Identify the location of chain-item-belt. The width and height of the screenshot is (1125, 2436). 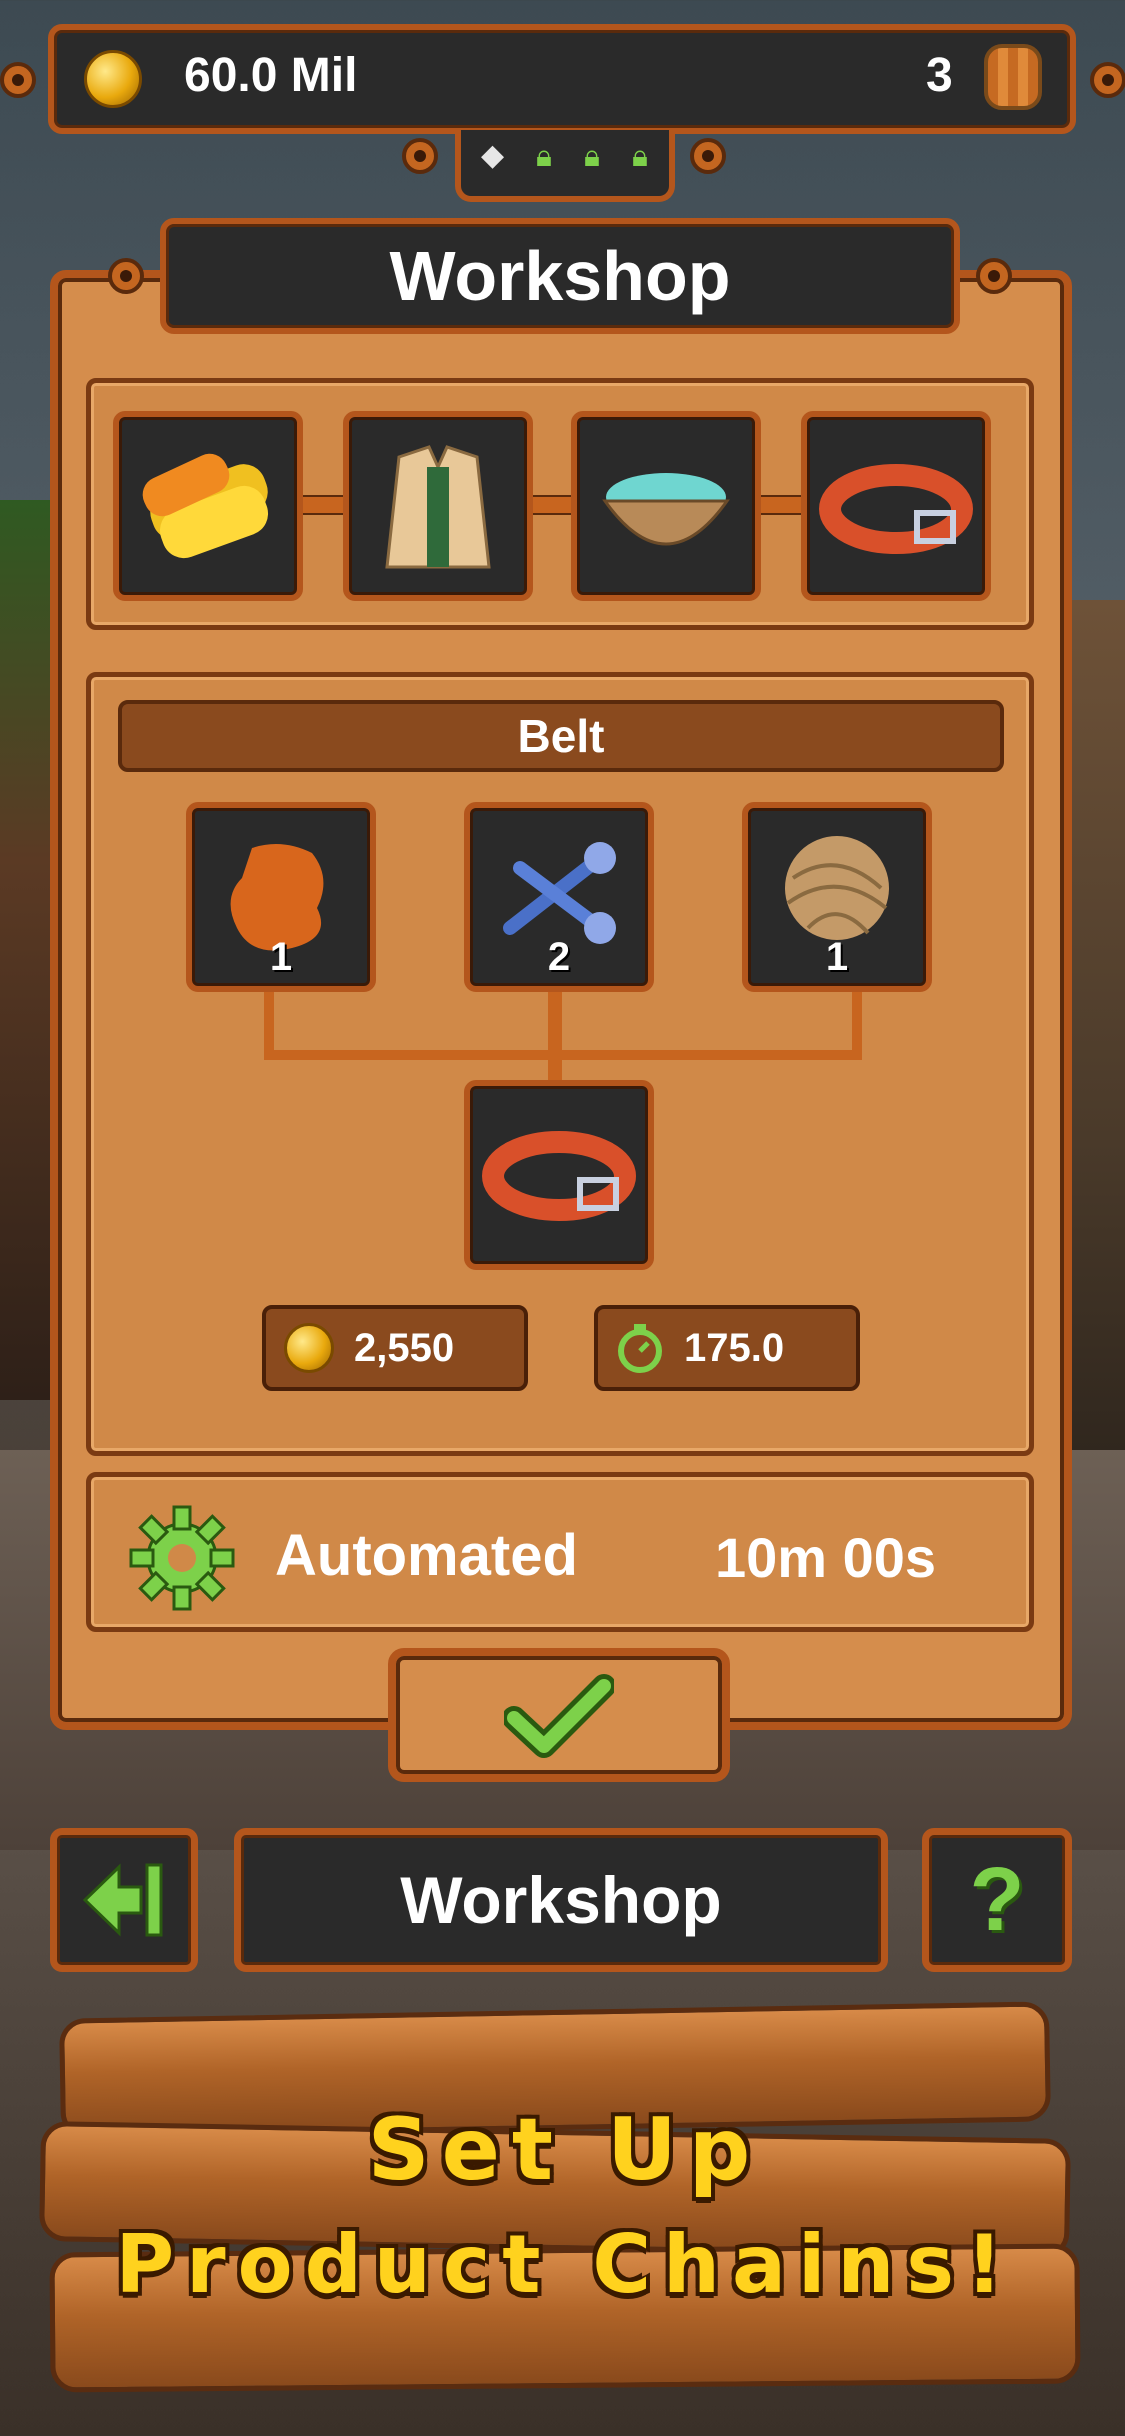
(896, 506).